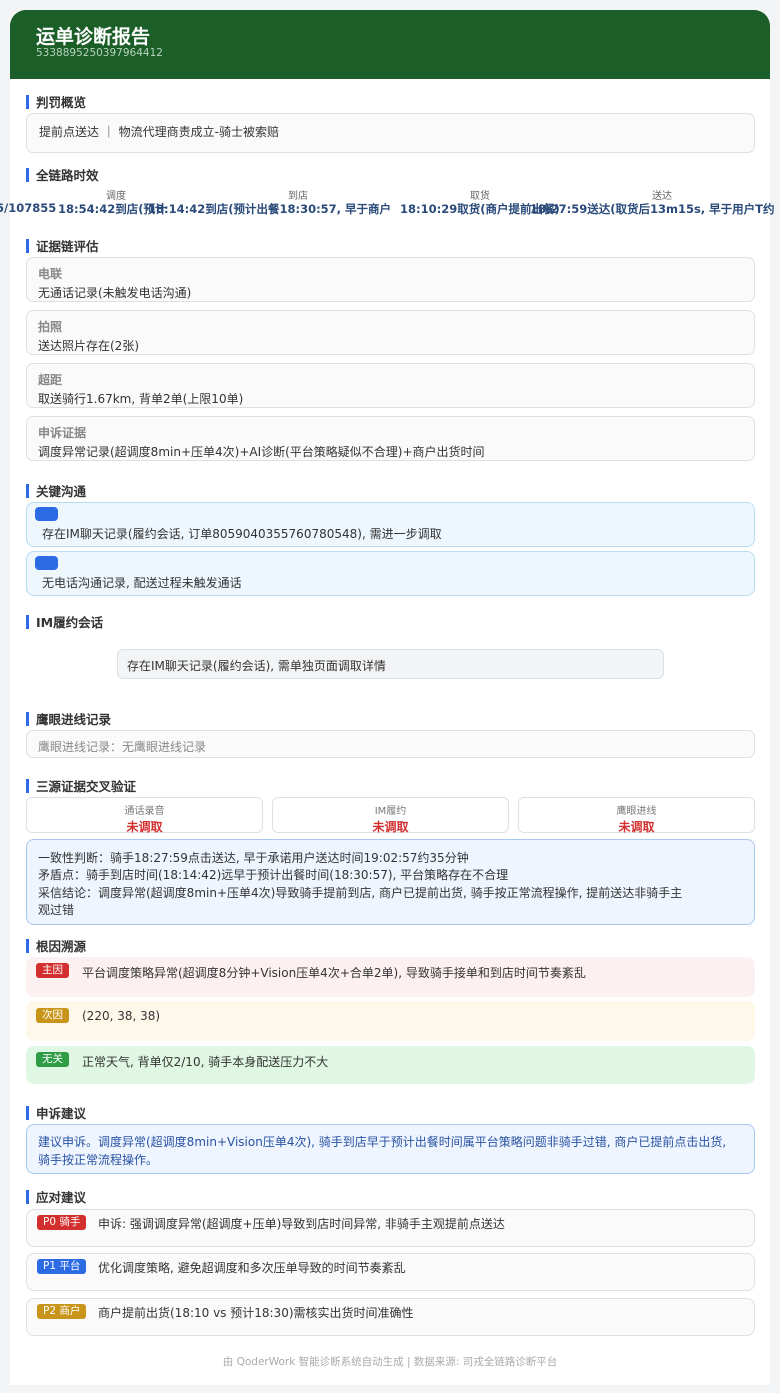  I want to click on action-text: 申诉: 强调调度异常(超调度+压单)导致到店时间异常, 非骑手主观提前点送达, so click(301, 1224).